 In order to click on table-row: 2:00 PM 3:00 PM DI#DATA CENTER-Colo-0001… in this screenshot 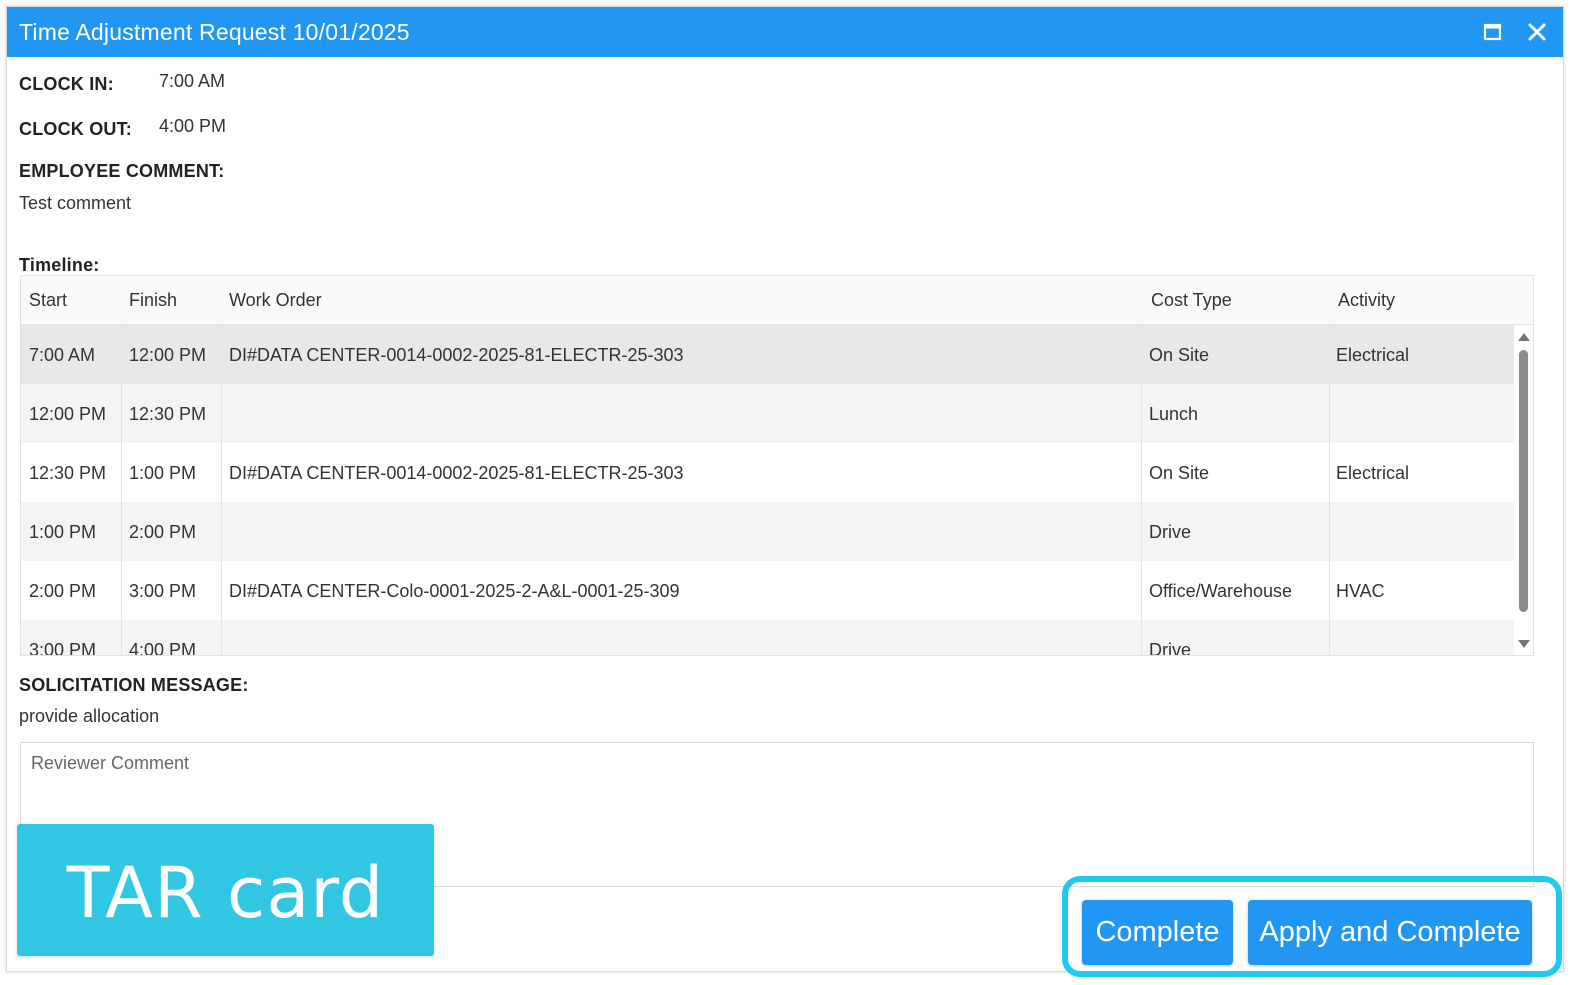, I will do `click(768, 590)`.